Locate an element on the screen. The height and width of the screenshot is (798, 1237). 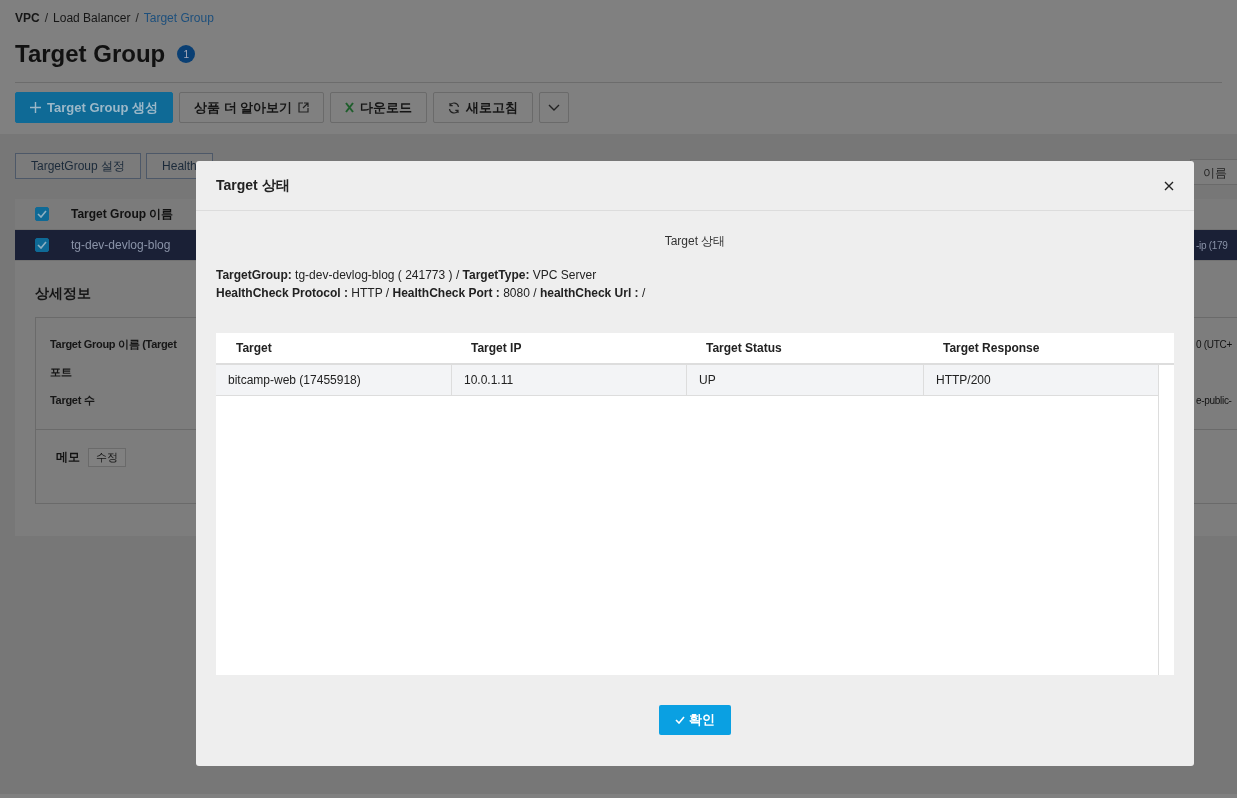
column-header: Target IP is located at coordinates (496, 348).